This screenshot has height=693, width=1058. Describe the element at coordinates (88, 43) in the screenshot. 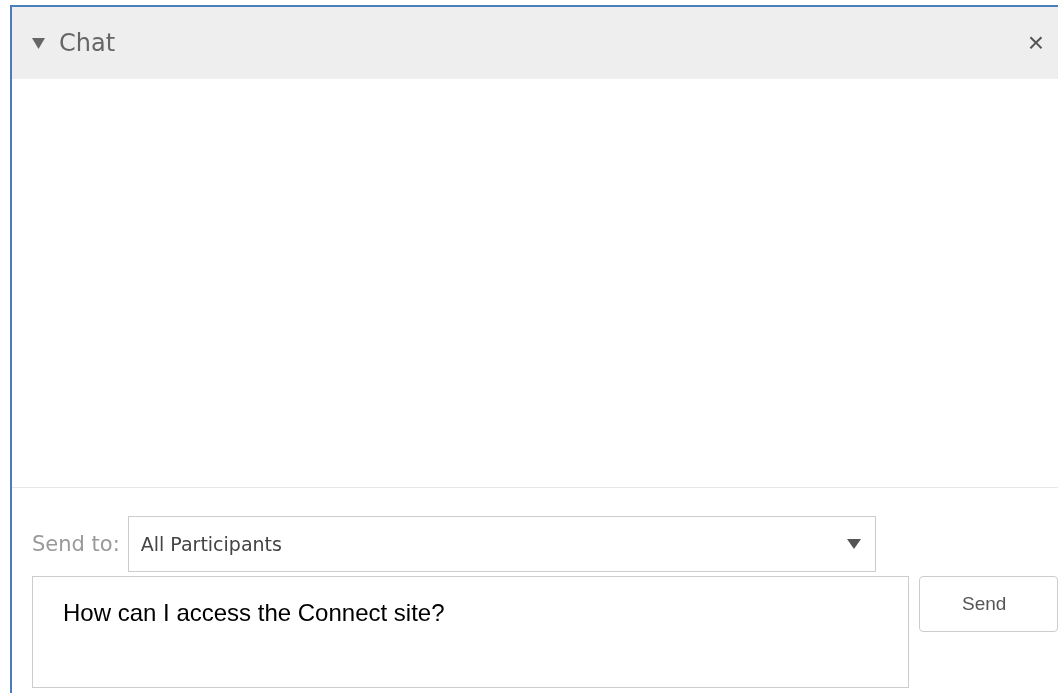

I see `panel-title: Chat` at that location.